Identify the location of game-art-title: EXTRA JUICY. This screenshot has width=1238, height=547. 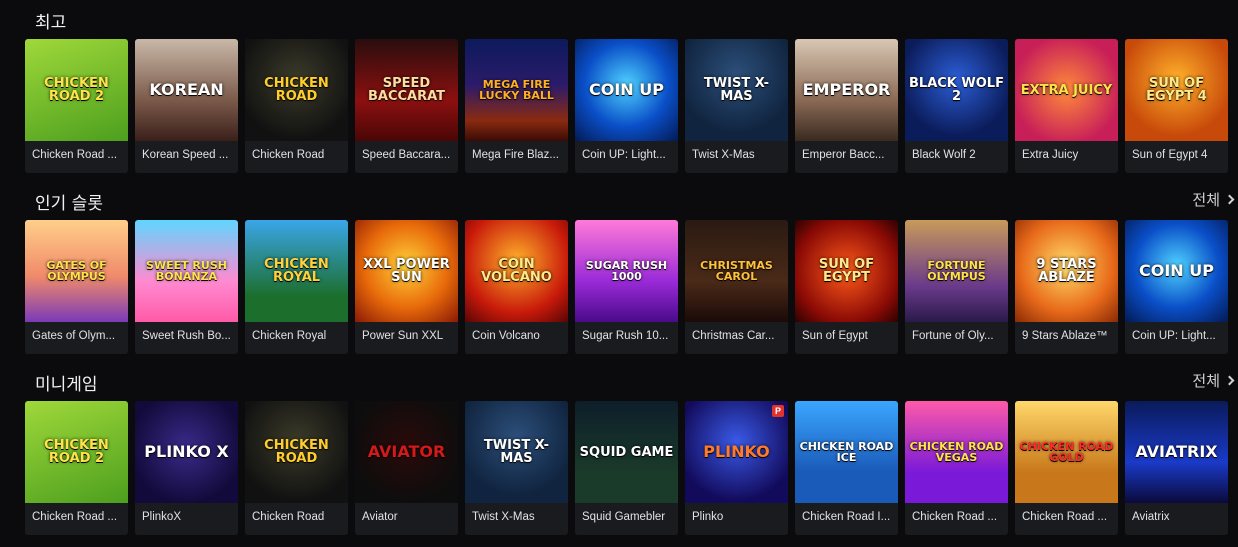
(1066, 90).